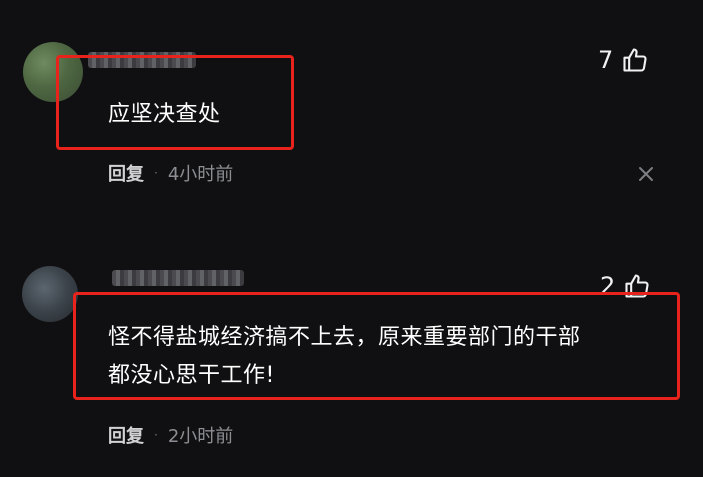 This screenshot has height=477, width=703. I want to click on timestamp: 2小时前, so click(200, 436).